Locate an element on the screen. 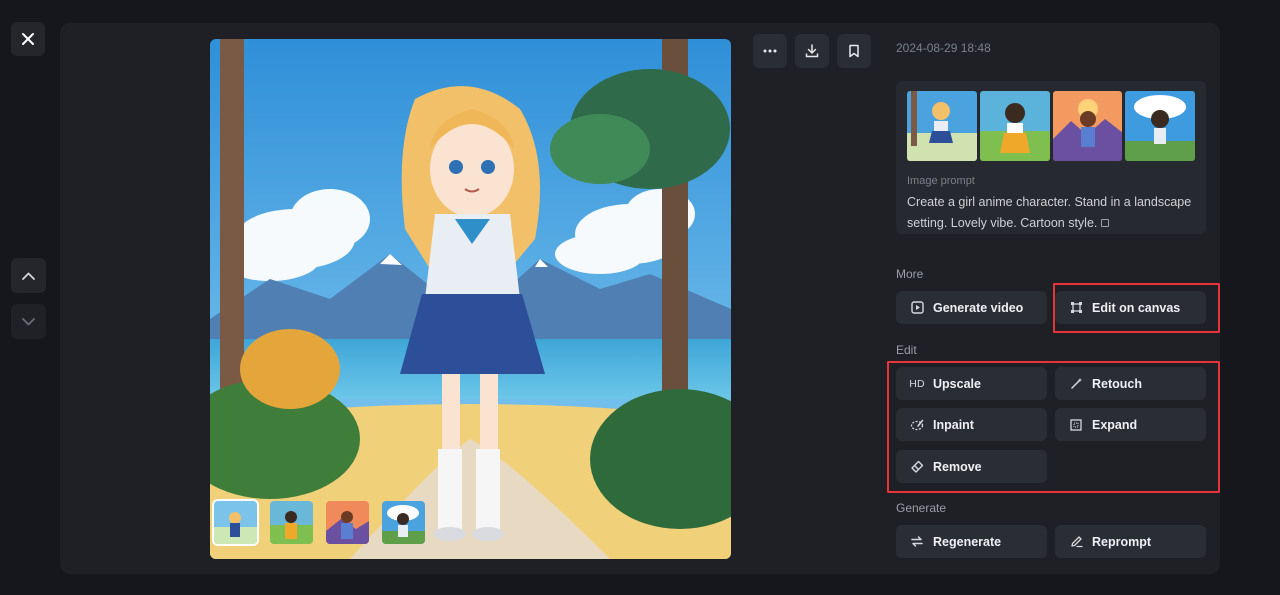  generate-video-label: Generate video is located at coordinates (978, 307).